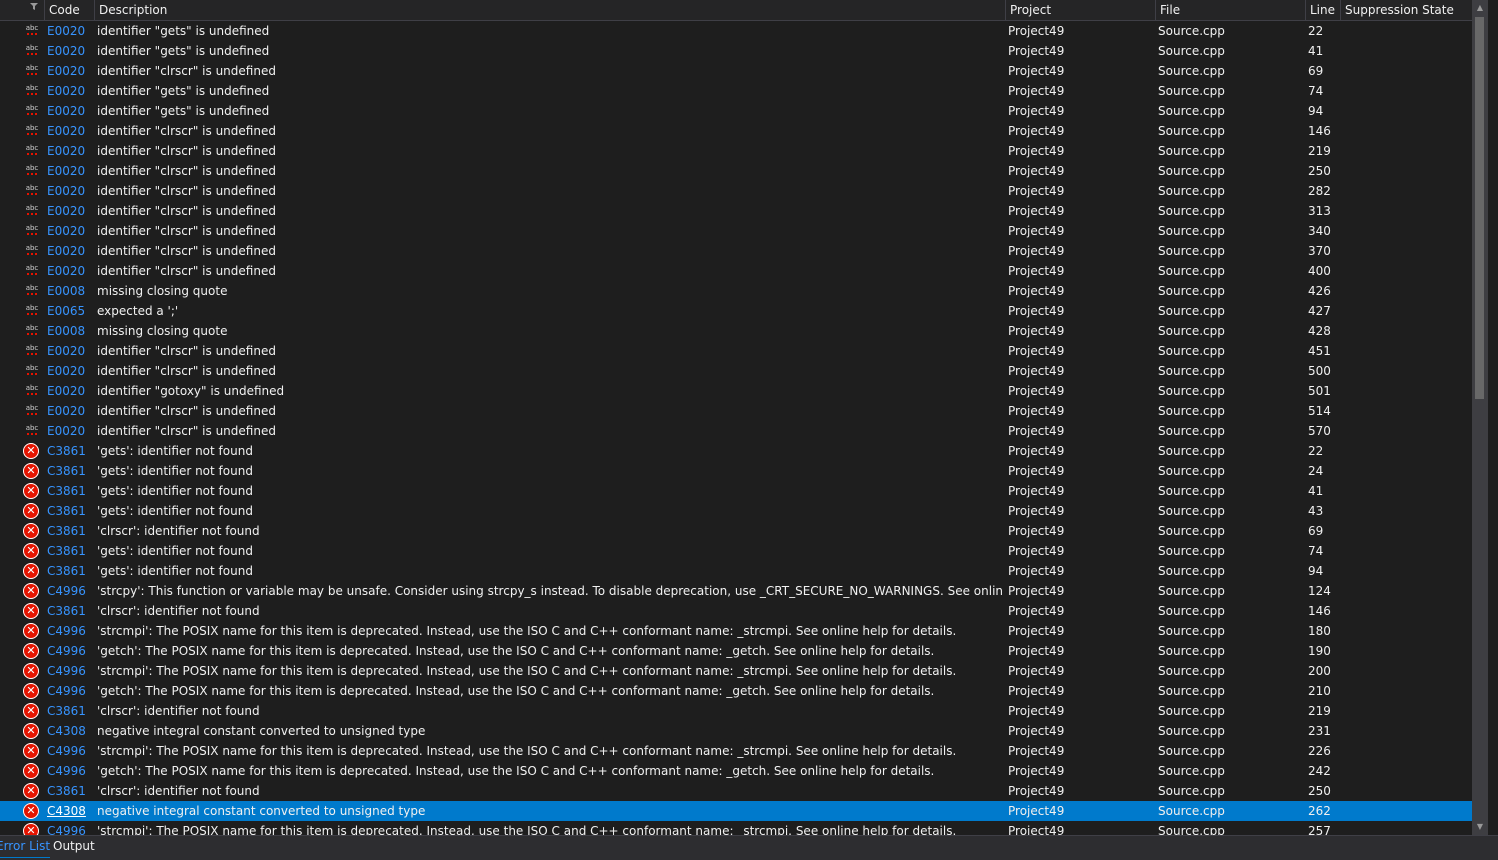 This screenshot has width=1498, height=860. I want to click on intellisense-error-icon: abc, so click(32, 50).